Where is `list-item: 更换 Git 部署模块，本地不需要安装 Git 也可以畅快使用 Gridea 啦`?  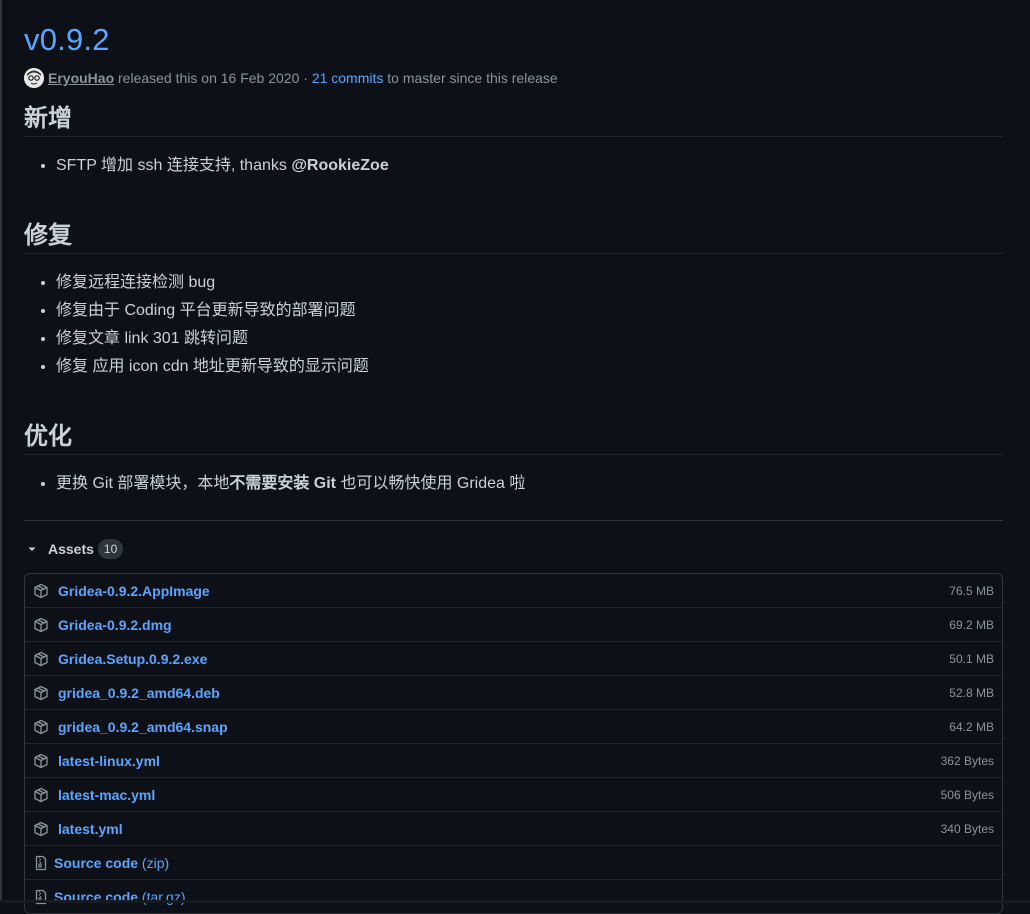
list-item: 更换 Git 部署模块，本地不需要安装 Git 也可以畅快使用 Gridea 啦 is located at coordinates (529, 484).